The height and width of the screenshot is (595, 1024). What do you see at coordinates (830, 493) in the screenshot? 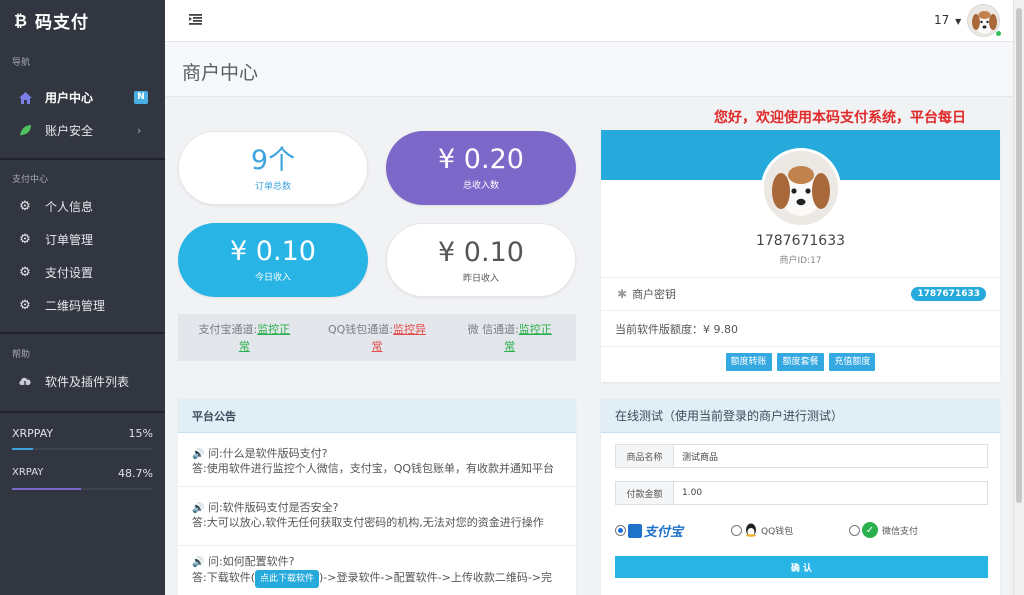
I see `amount-input` at bounding box center [830, 493].